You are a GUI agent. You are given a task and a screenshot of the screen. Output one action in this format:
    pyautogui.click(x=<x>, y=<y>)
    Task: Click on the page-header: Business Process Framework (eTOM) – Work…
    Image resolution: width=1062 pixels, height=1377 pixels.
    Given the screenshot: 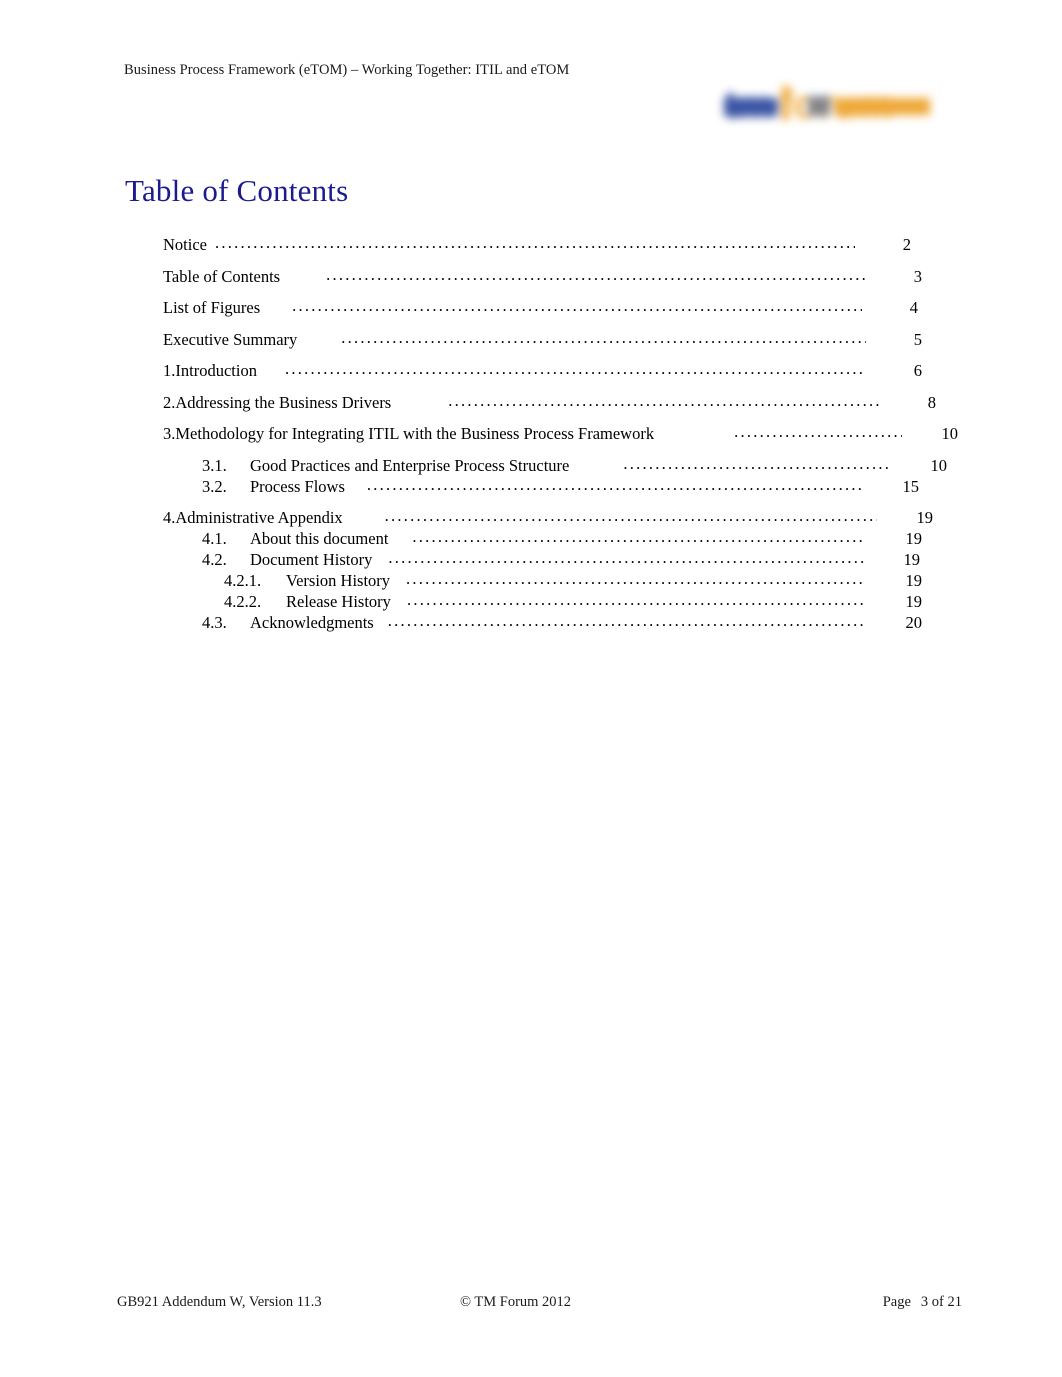 What is the action you would take?
    pyautogui.click(x=531, y=75)
    